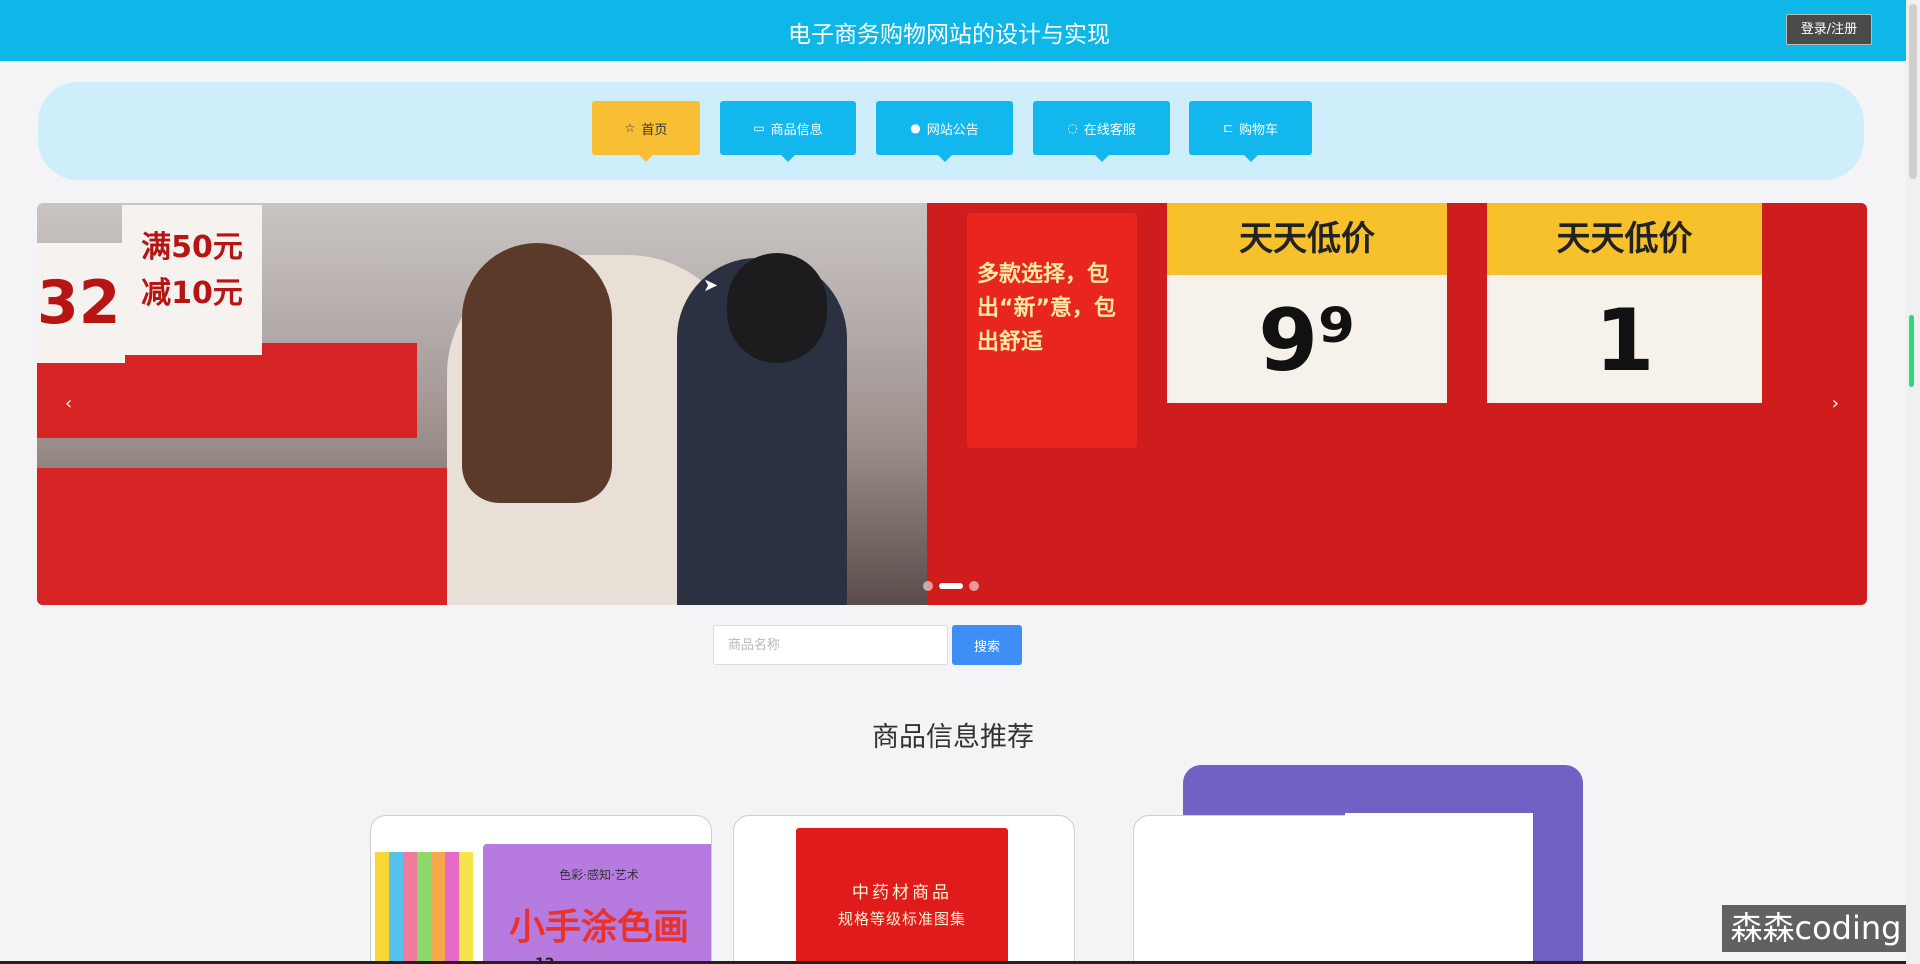  Describe the element at coordinates (1228, 128) in the screenshot. I see `cart-icon: ⊏` at that location.